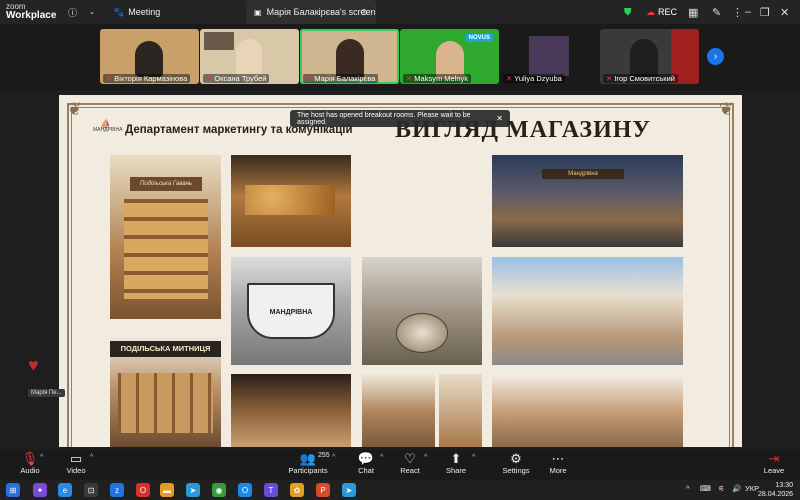 This screenshot has width=800, height=500. I want to click on store-image-customs: ПОДІЛЬСЬКА МИТНИЦЯ, so click(165, 390).